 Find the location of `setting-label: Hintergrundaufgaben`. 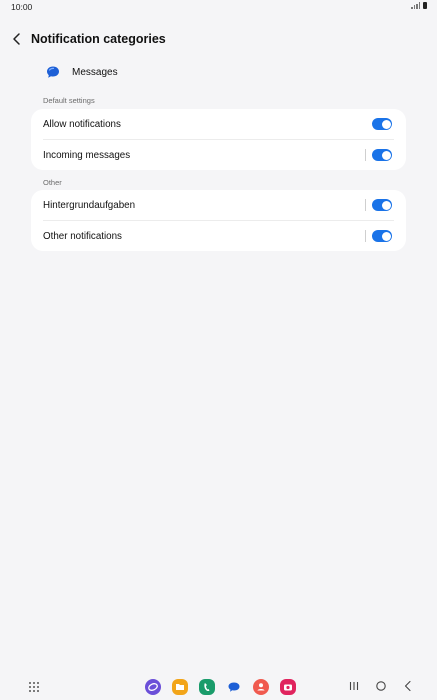

setting-label: Hintergrundaufgaben is located at coordinates (89, 205).